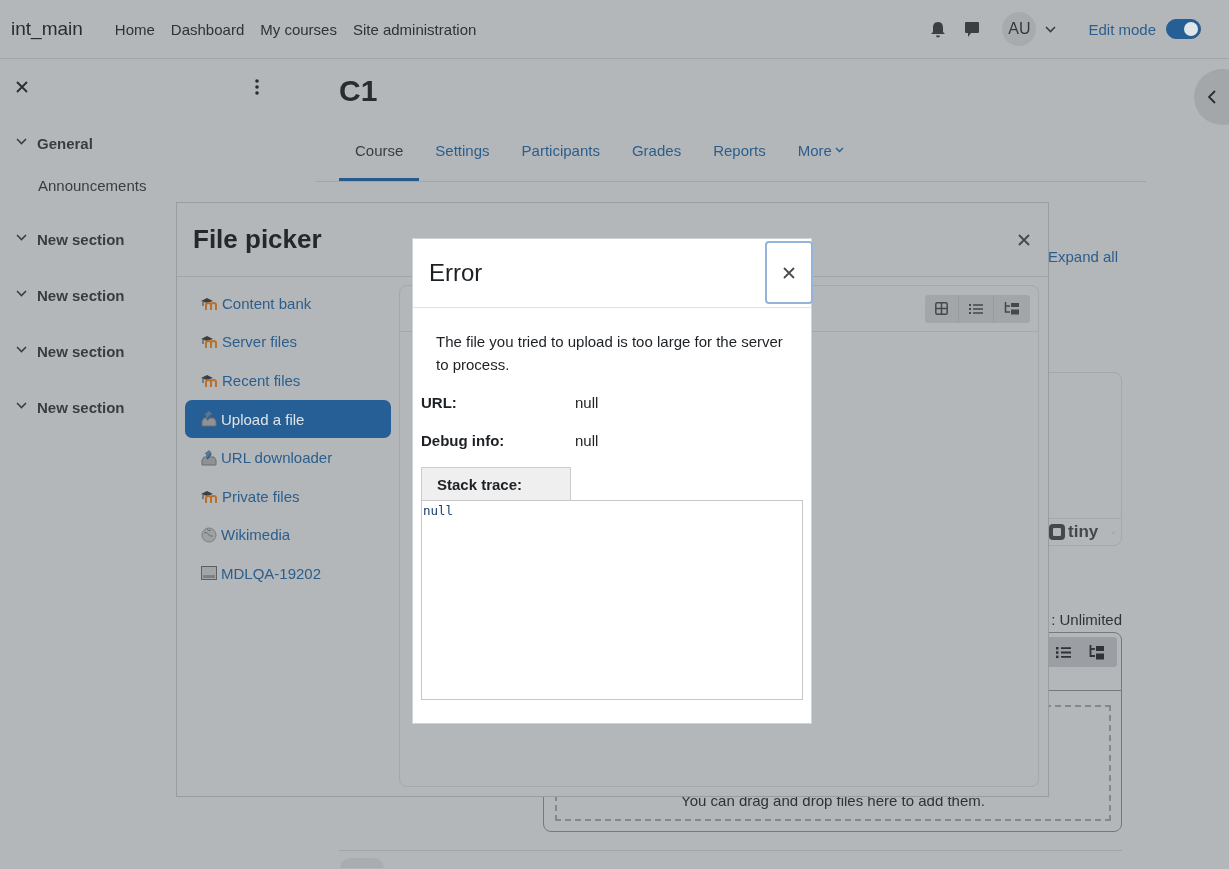 This screenshot has width=1229, height=869. I want to click on nav-link: Home, so click(134, 29).